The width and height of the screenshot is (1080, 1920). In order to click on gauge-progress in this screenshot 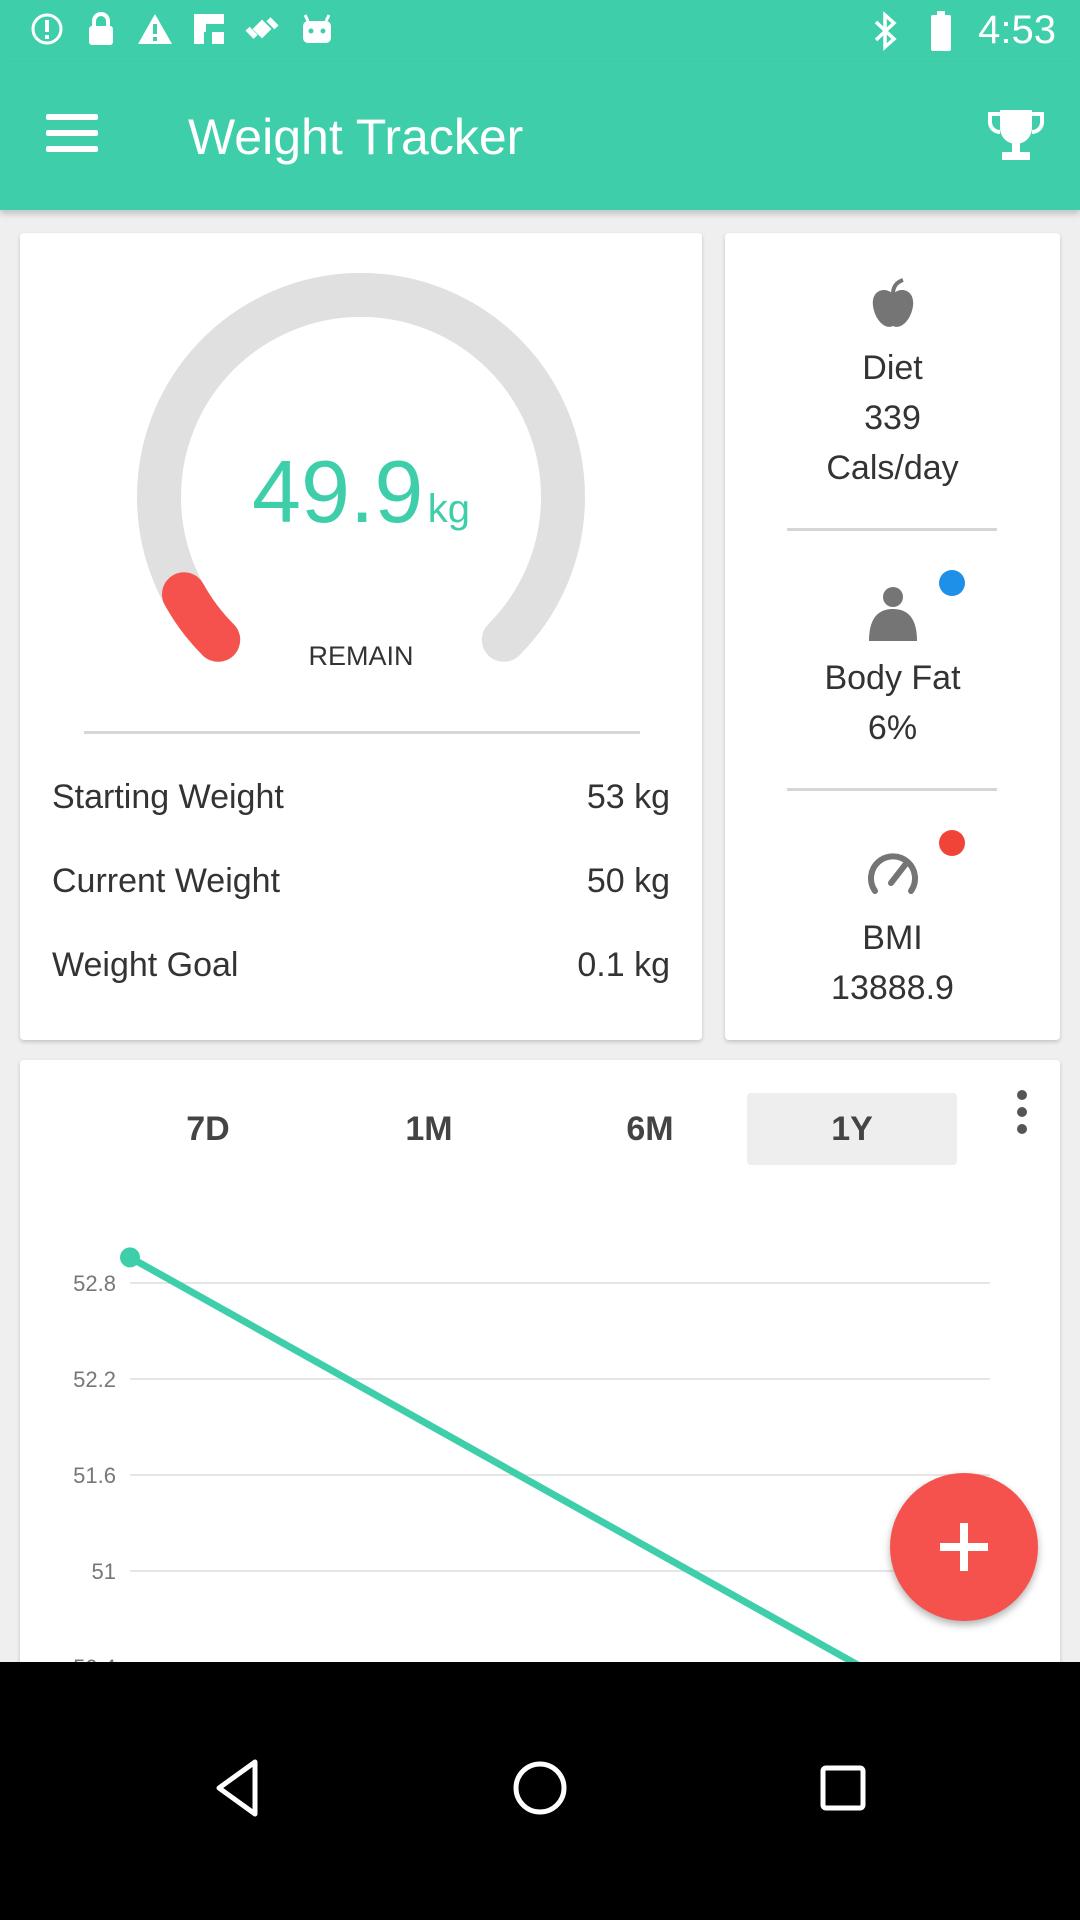, I will do `click(201, 617)`.